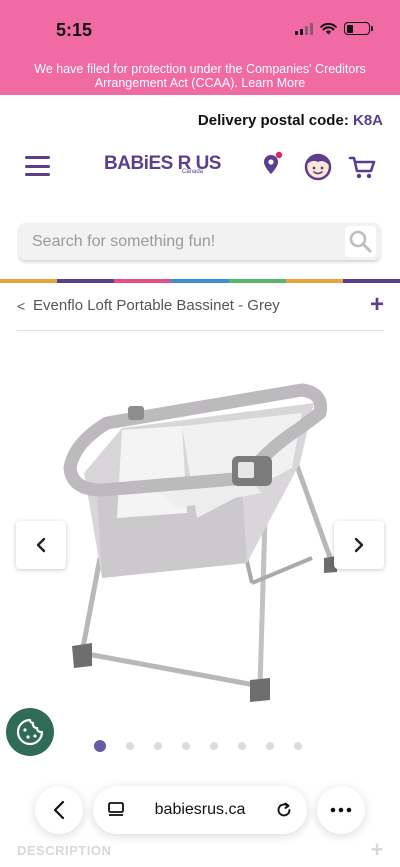 This screenshot has height=867, width=400. What do you see at coordinates (284, 810) in the screenshot?
I see `reload-icon` at bounding box center [284, 810].